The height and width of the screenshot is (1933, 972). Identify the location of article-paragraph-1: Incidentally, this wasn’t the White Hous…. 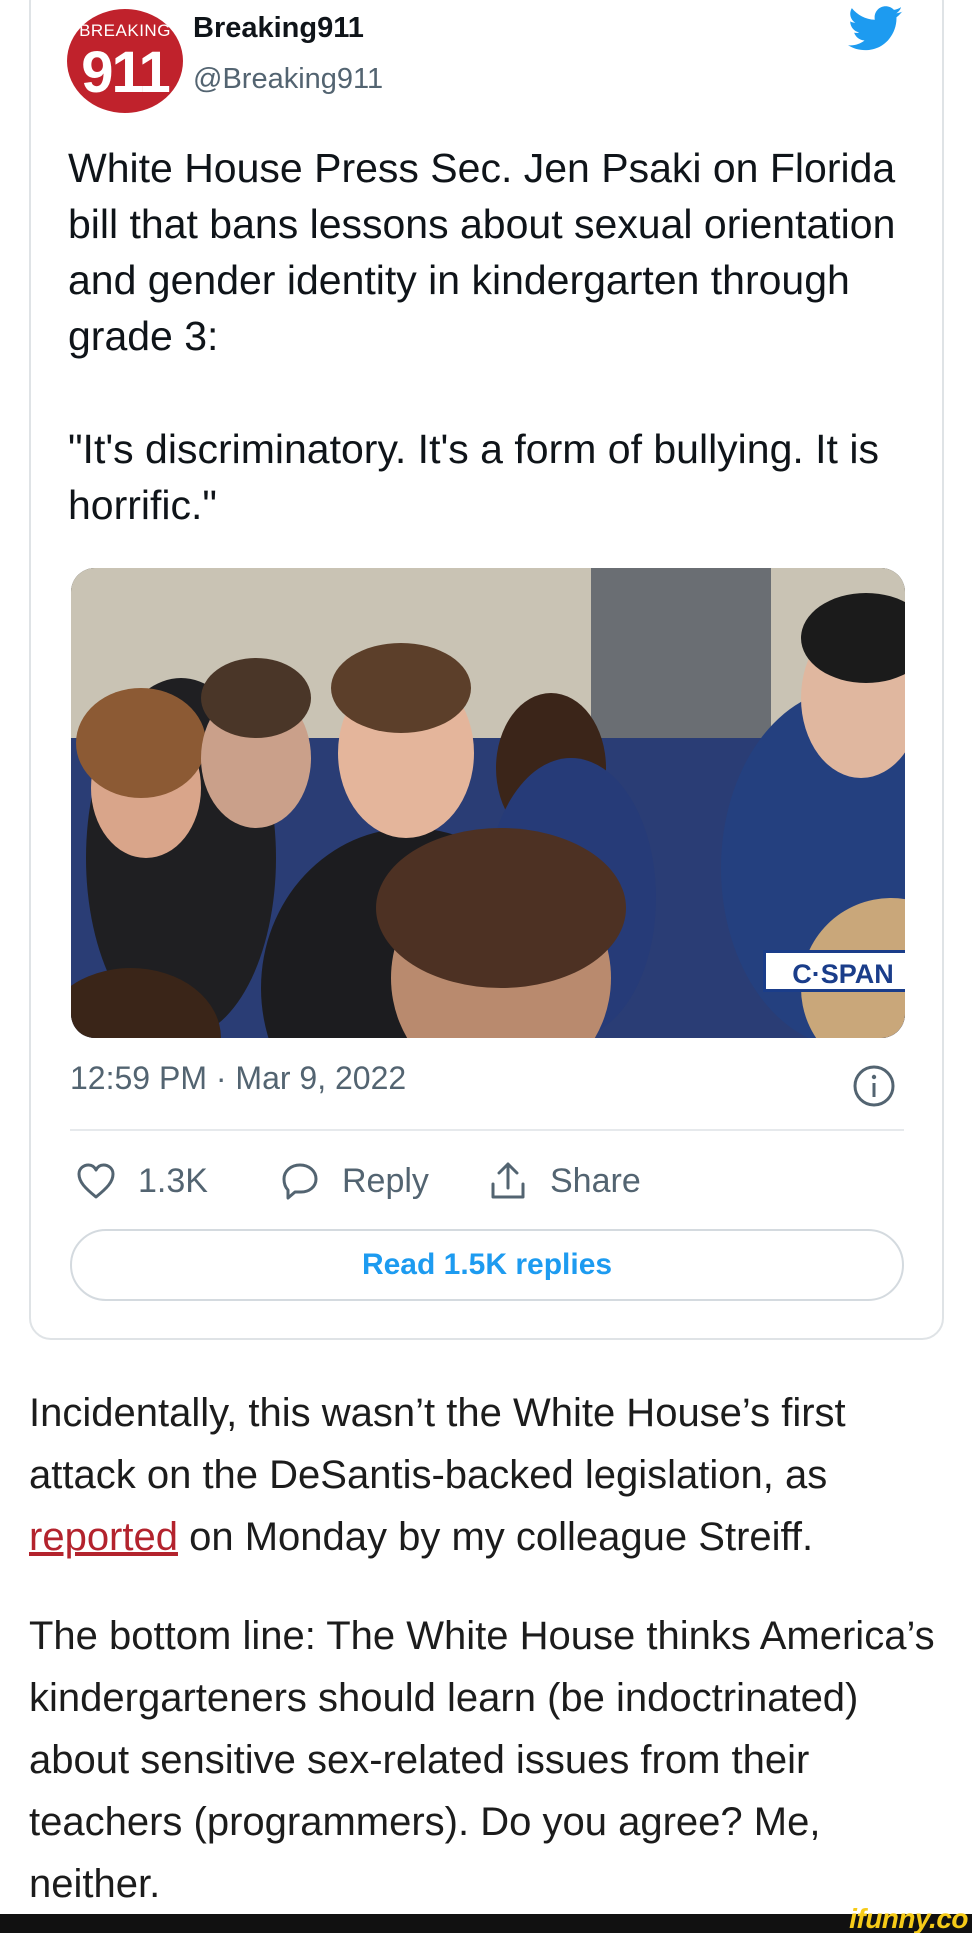
(484, 1475).